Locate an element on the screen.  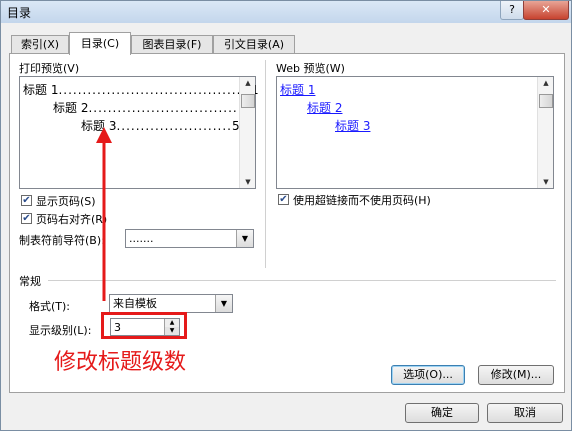
print-preview-scrollbar: ▲ ▼ is located at coordinates (247, 132).